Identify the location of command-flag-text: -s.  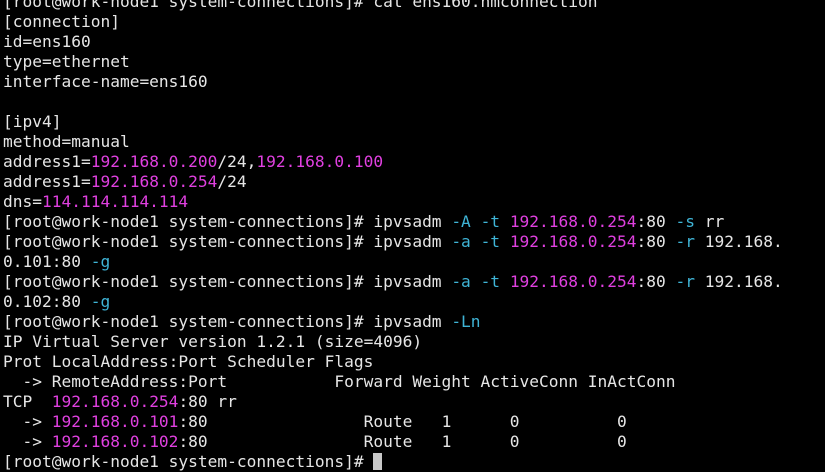
(685, 221).